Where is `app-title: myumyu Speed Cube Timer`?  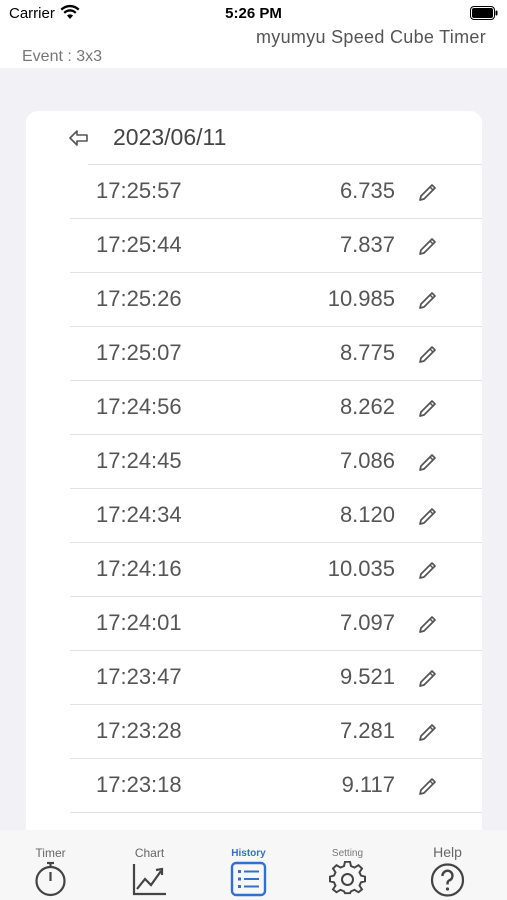 app-title: myumyu Speed Cube Timer is located at coordinates (371, 37).